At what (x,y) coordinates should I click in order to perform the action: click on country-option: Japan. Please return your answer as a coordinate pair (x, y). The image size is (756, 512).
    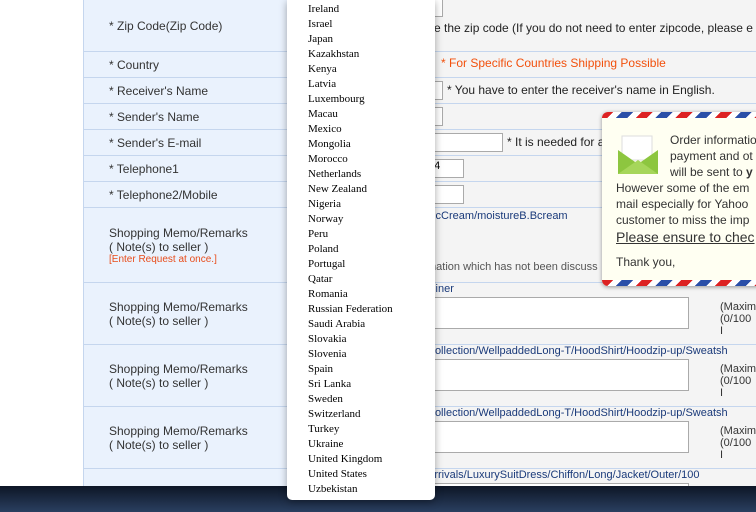
    Looking at the image, I should click on (361, 39).